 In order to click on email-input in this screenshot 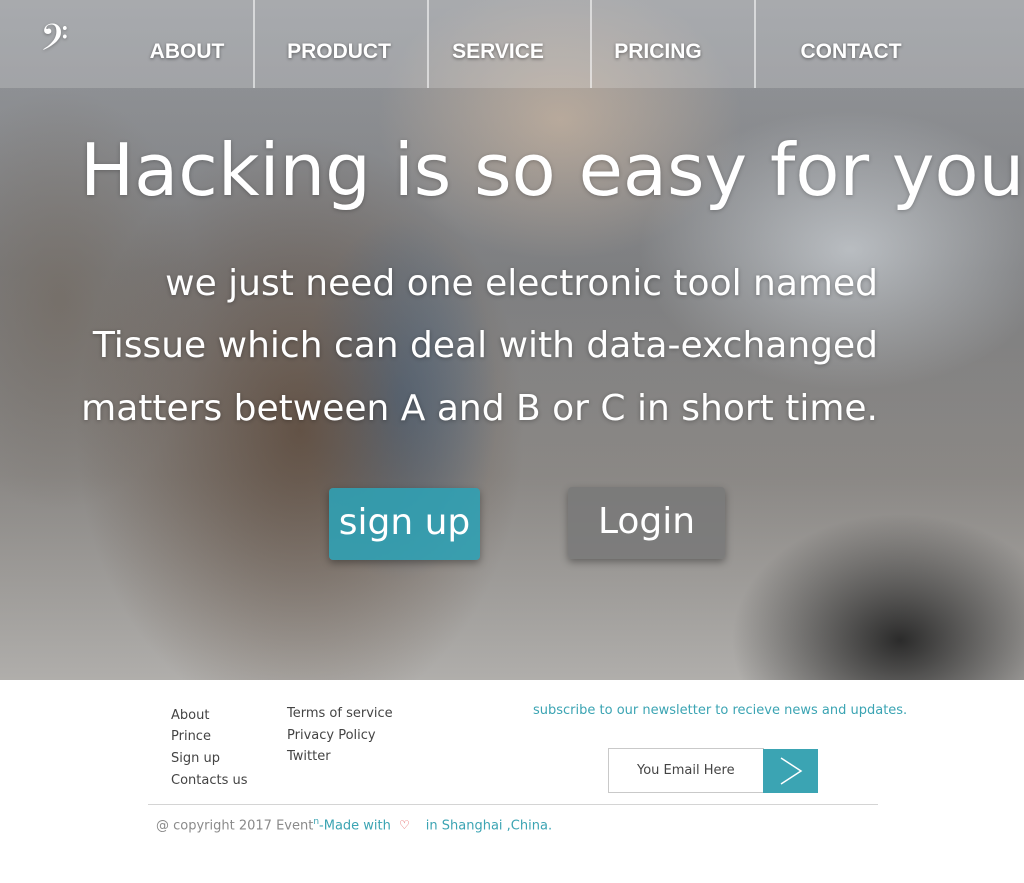, I will do `click(686, 770)`.